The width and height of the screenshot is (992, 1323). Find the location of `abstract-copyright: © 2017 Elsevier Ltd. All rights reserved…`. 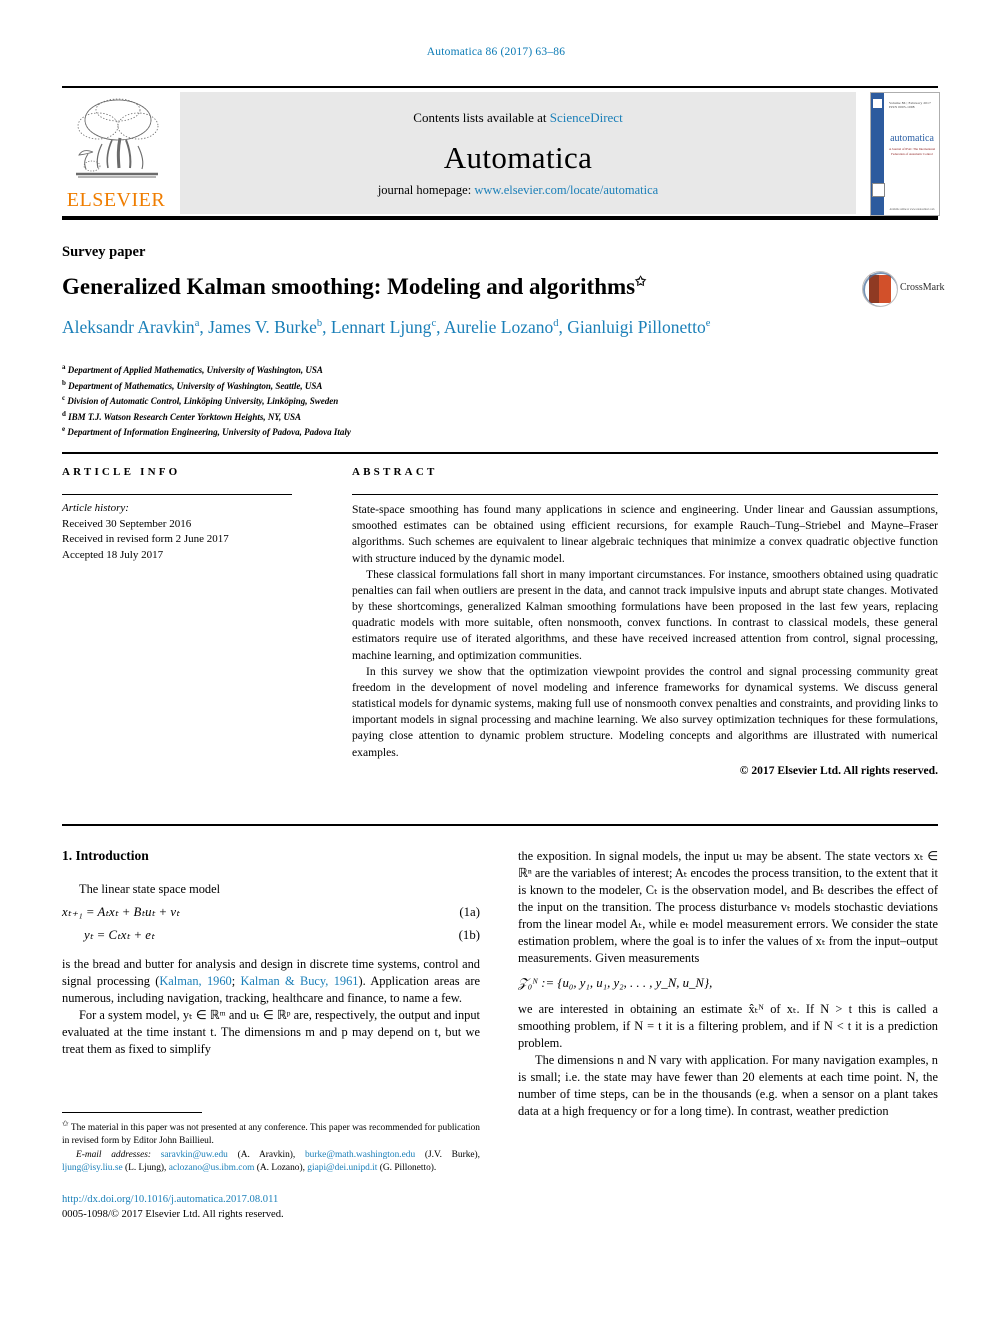

abstract-copyright: © 2017 Elsevier Ltd. All rights reserved… is located at coordinates (838, 770).